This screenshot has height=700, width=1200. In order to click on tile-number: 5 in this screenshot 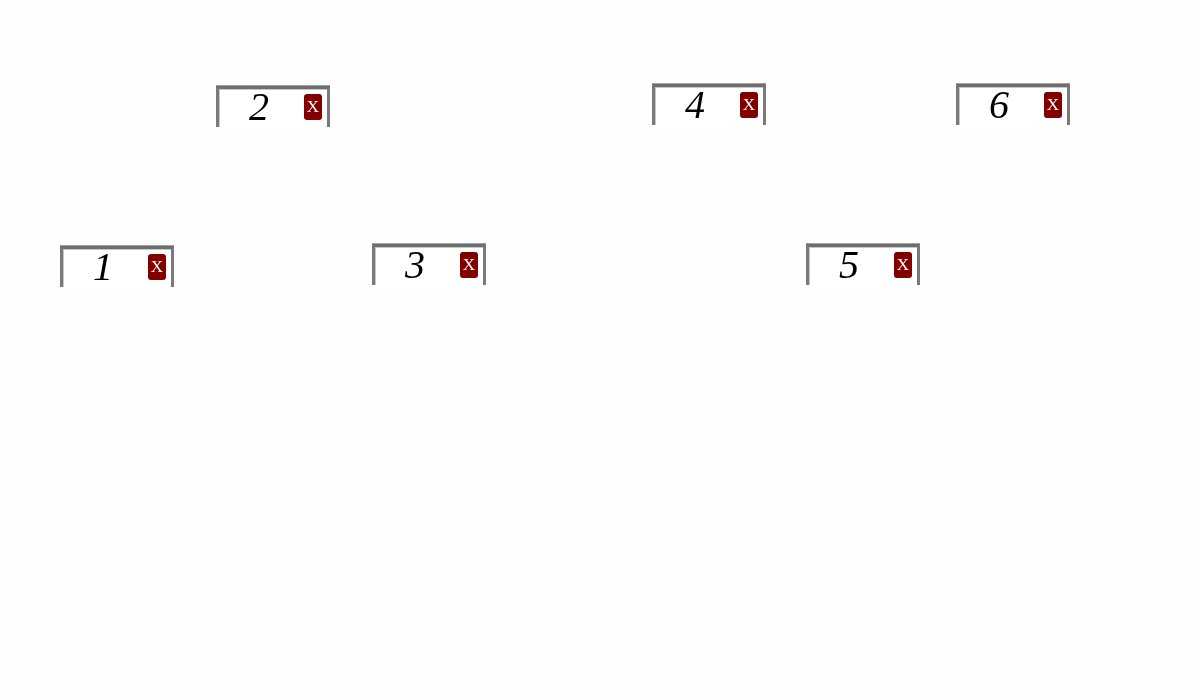, I will do `click(849, 265)`.